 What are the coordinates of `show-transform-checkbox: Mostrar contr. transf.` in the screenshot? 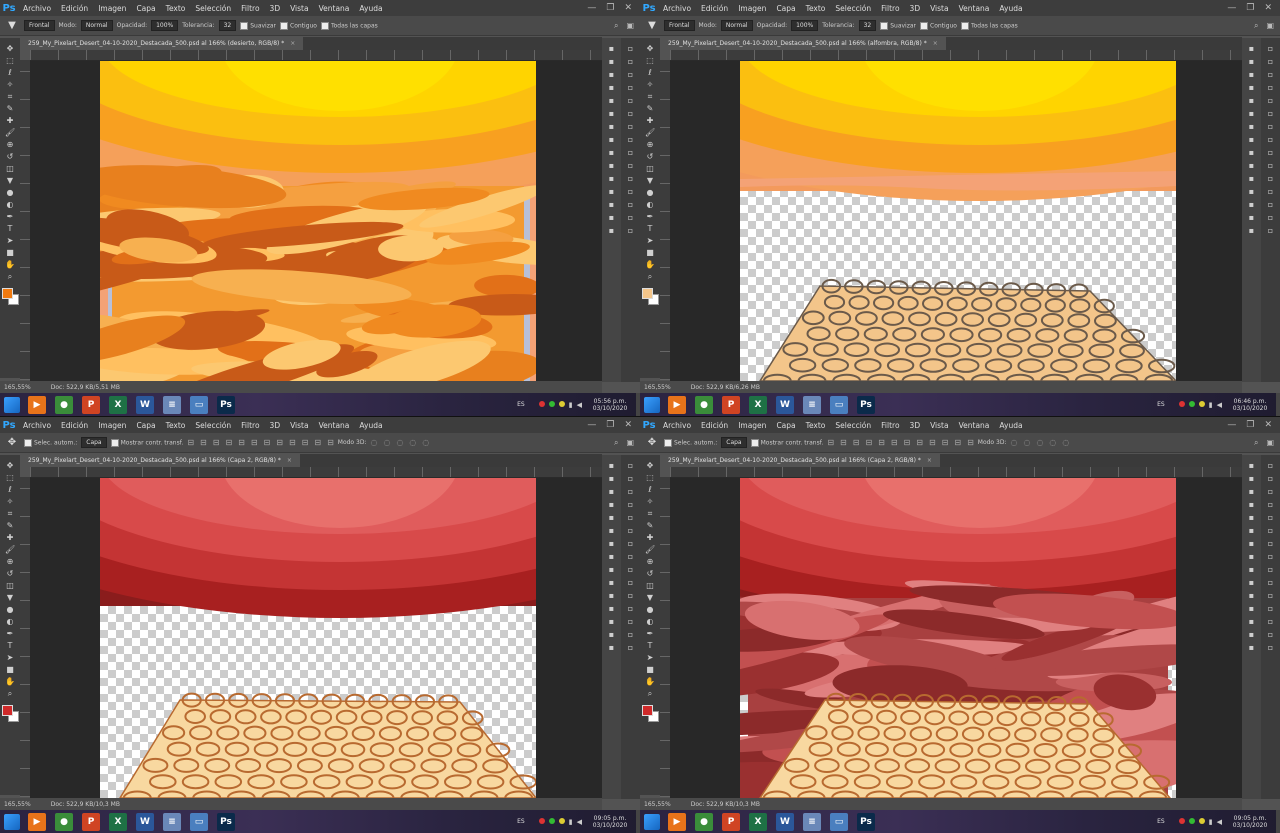 It's located at (786, 442).